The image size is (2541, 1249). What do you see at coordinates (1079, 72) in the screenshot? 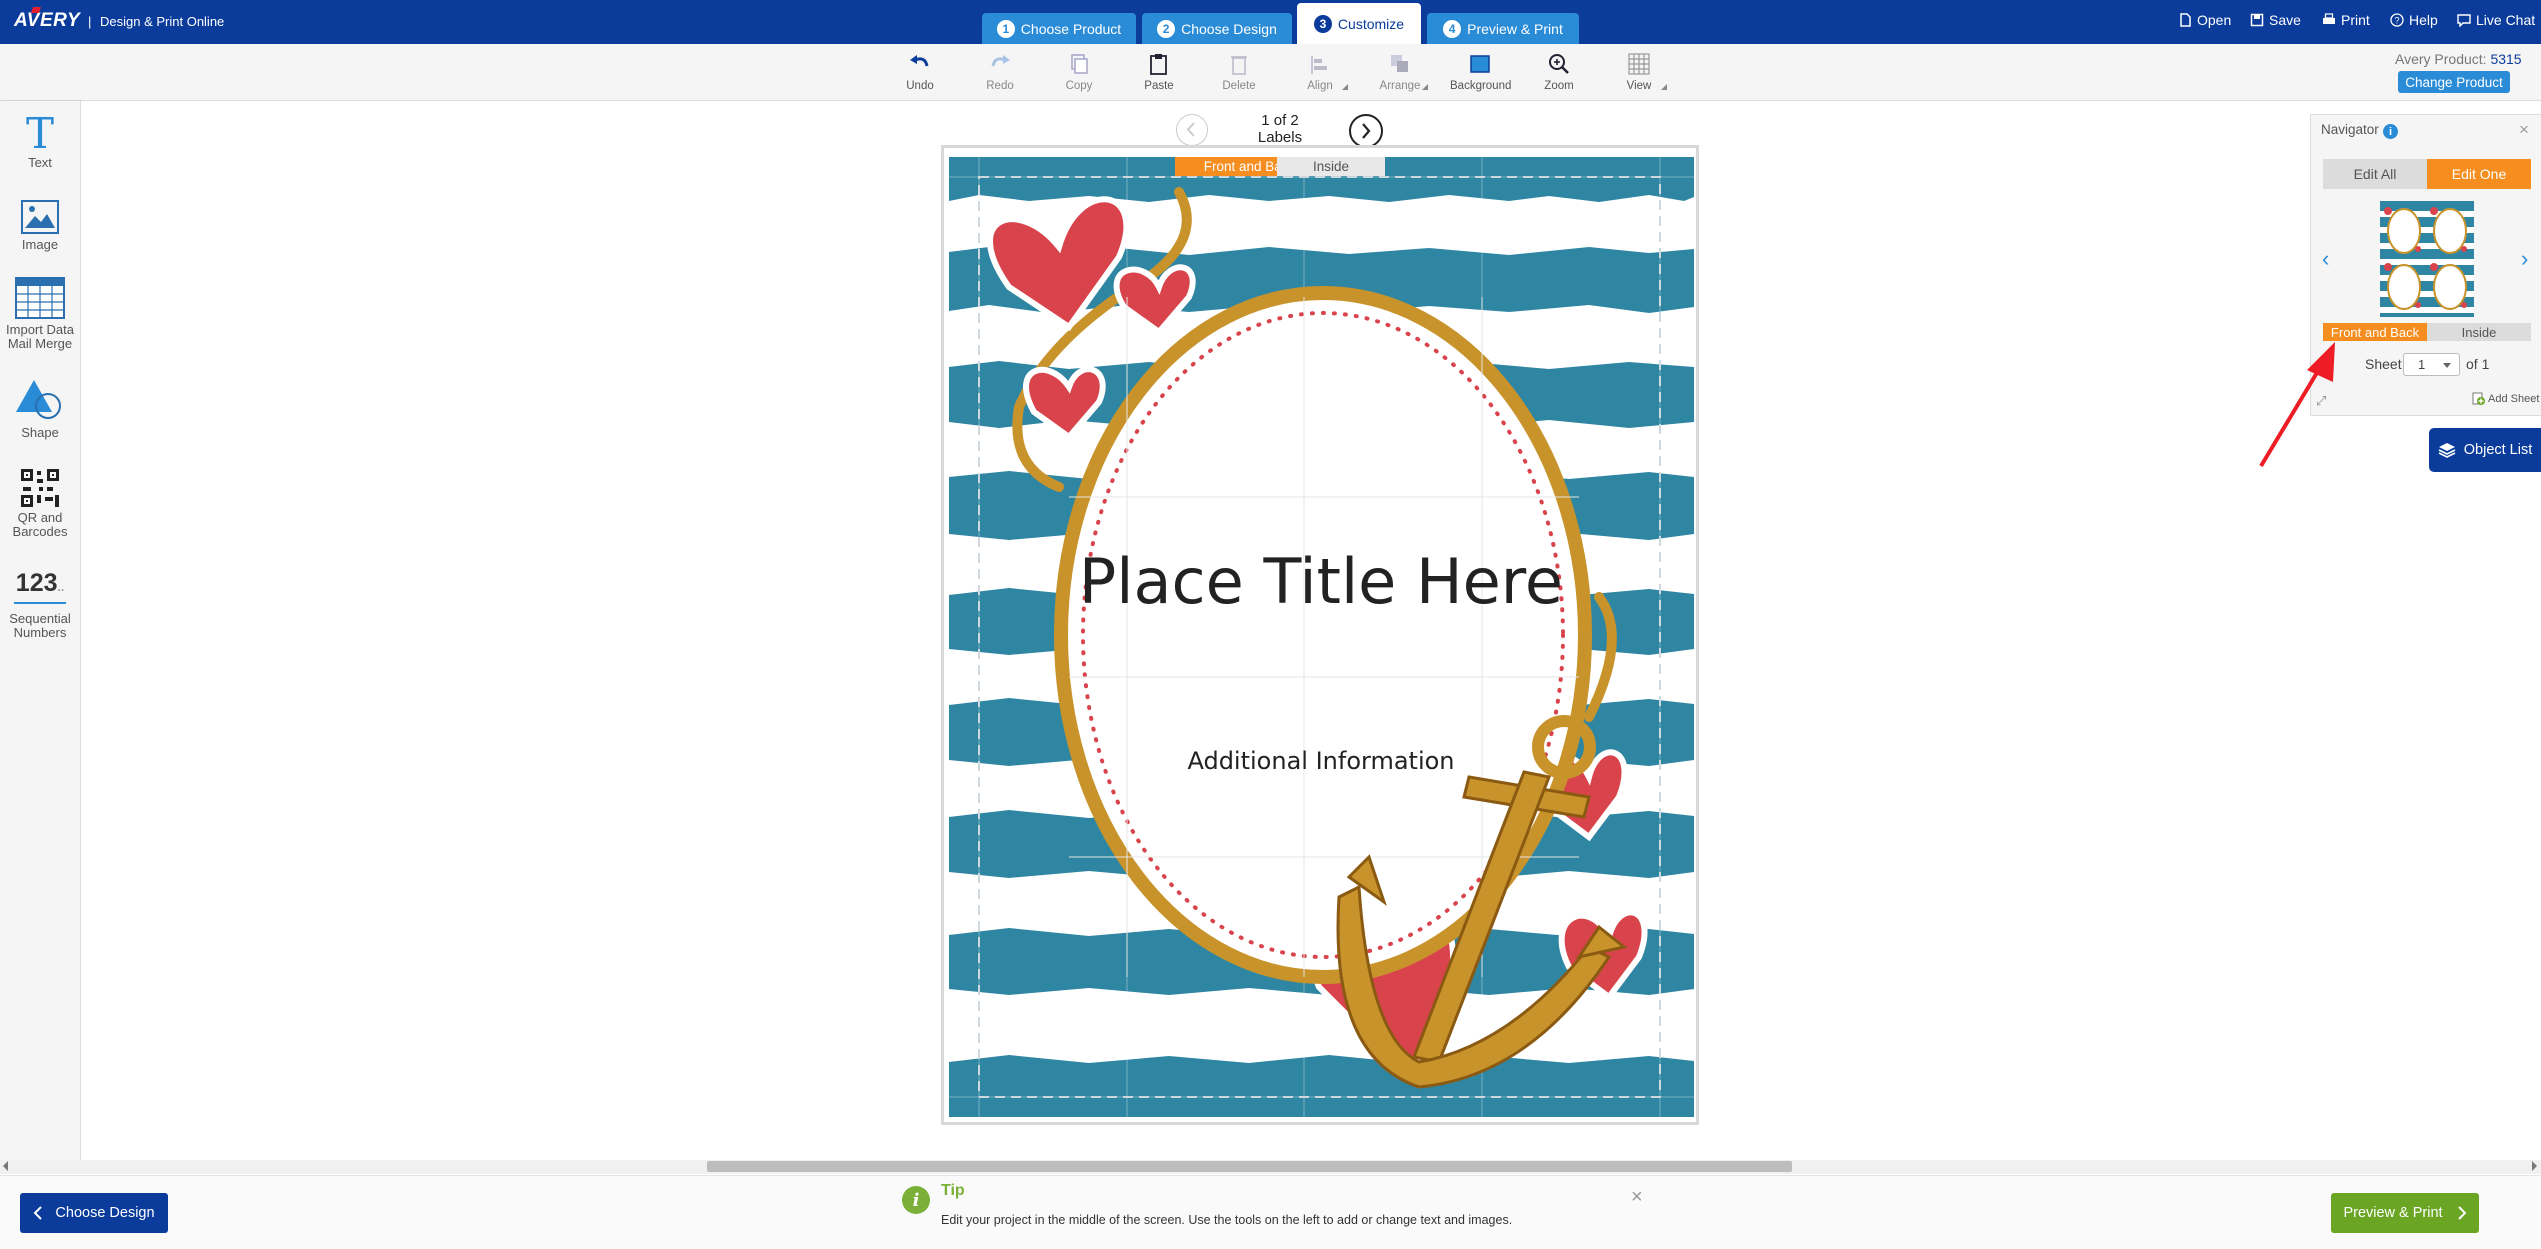
I see `copy-button: Copy` at bounding box center [1079, 72].